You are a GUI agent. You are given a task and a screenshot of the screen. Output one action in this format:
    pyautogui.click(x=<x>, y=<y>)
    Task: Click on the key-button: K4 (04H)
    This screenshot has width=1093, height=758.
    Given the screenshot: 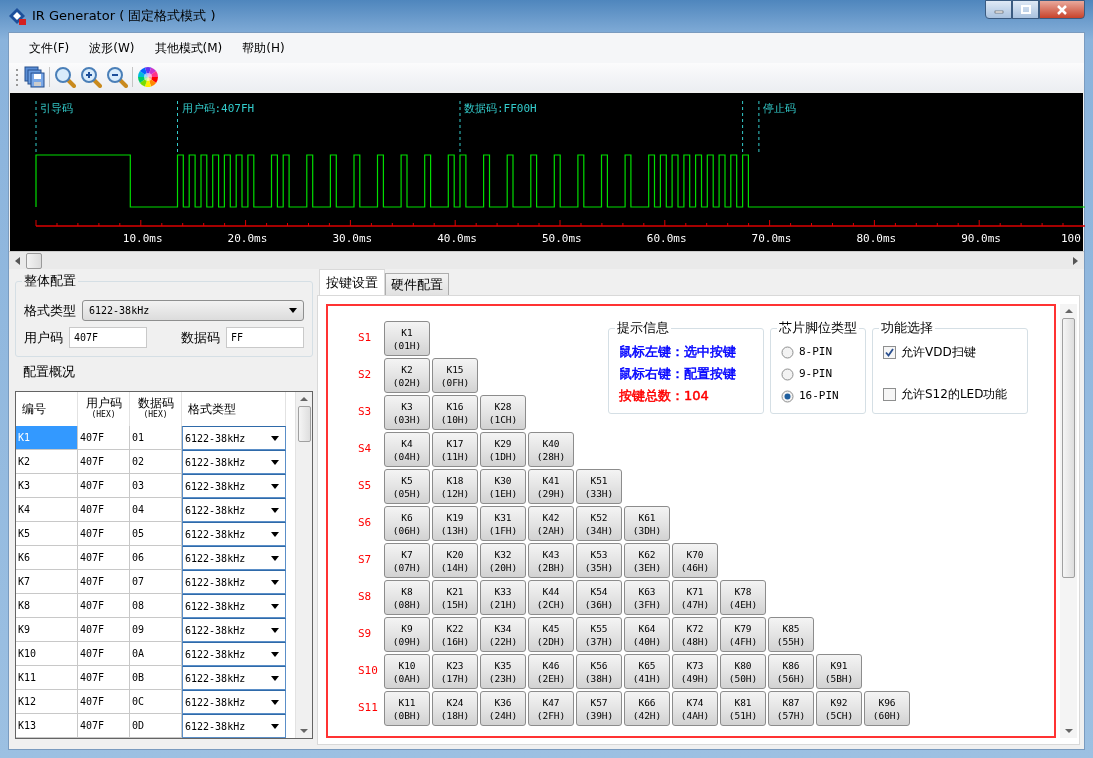 What is the action you would take?
    pyautogui.click(x=407, y=449)
    